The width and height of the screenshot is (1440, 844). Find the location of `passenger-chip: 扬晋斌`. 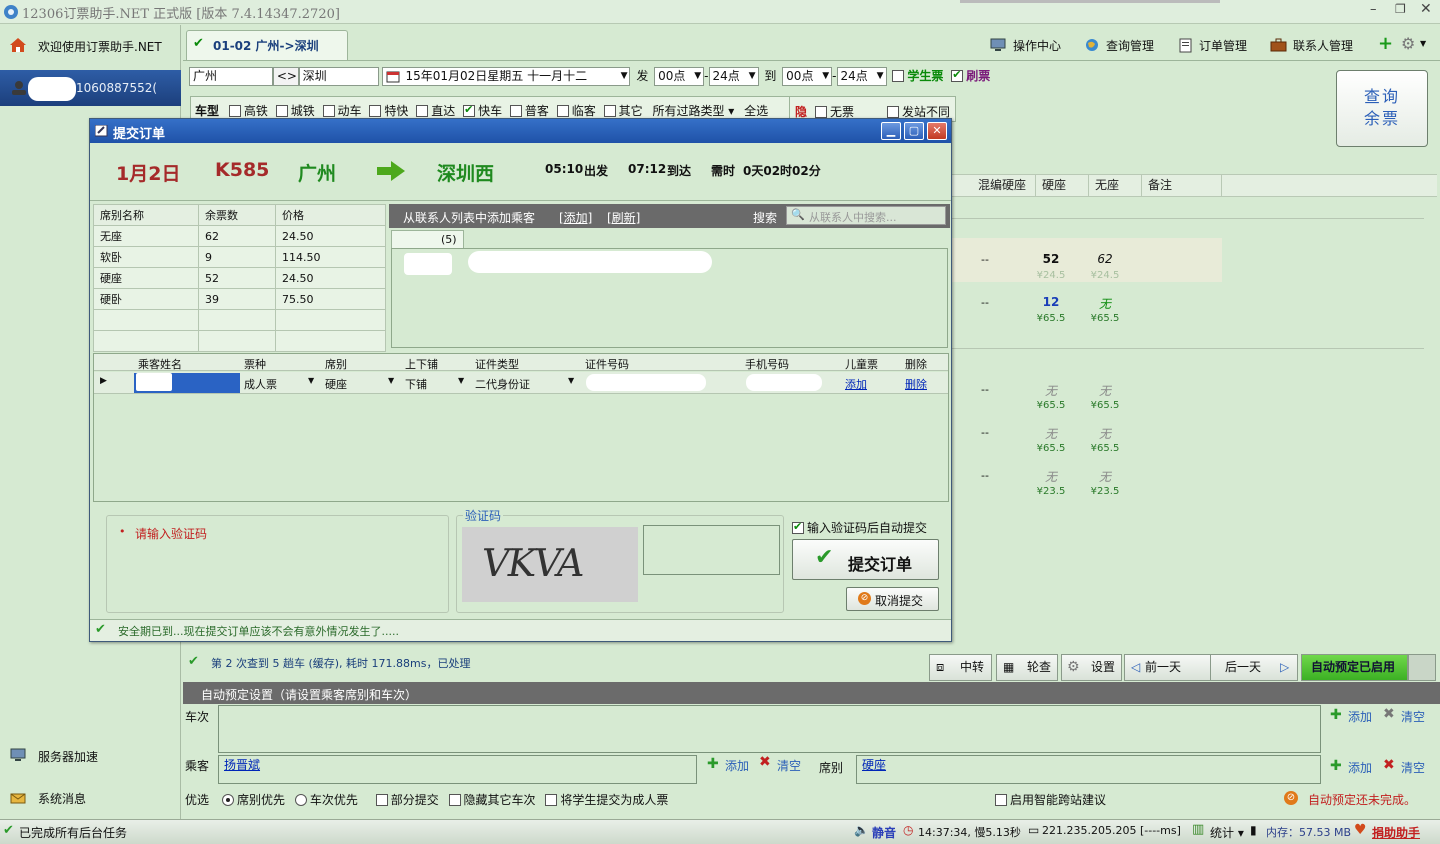

passenger-chip: 扬晋斌 is located at coordinates (242, 764).